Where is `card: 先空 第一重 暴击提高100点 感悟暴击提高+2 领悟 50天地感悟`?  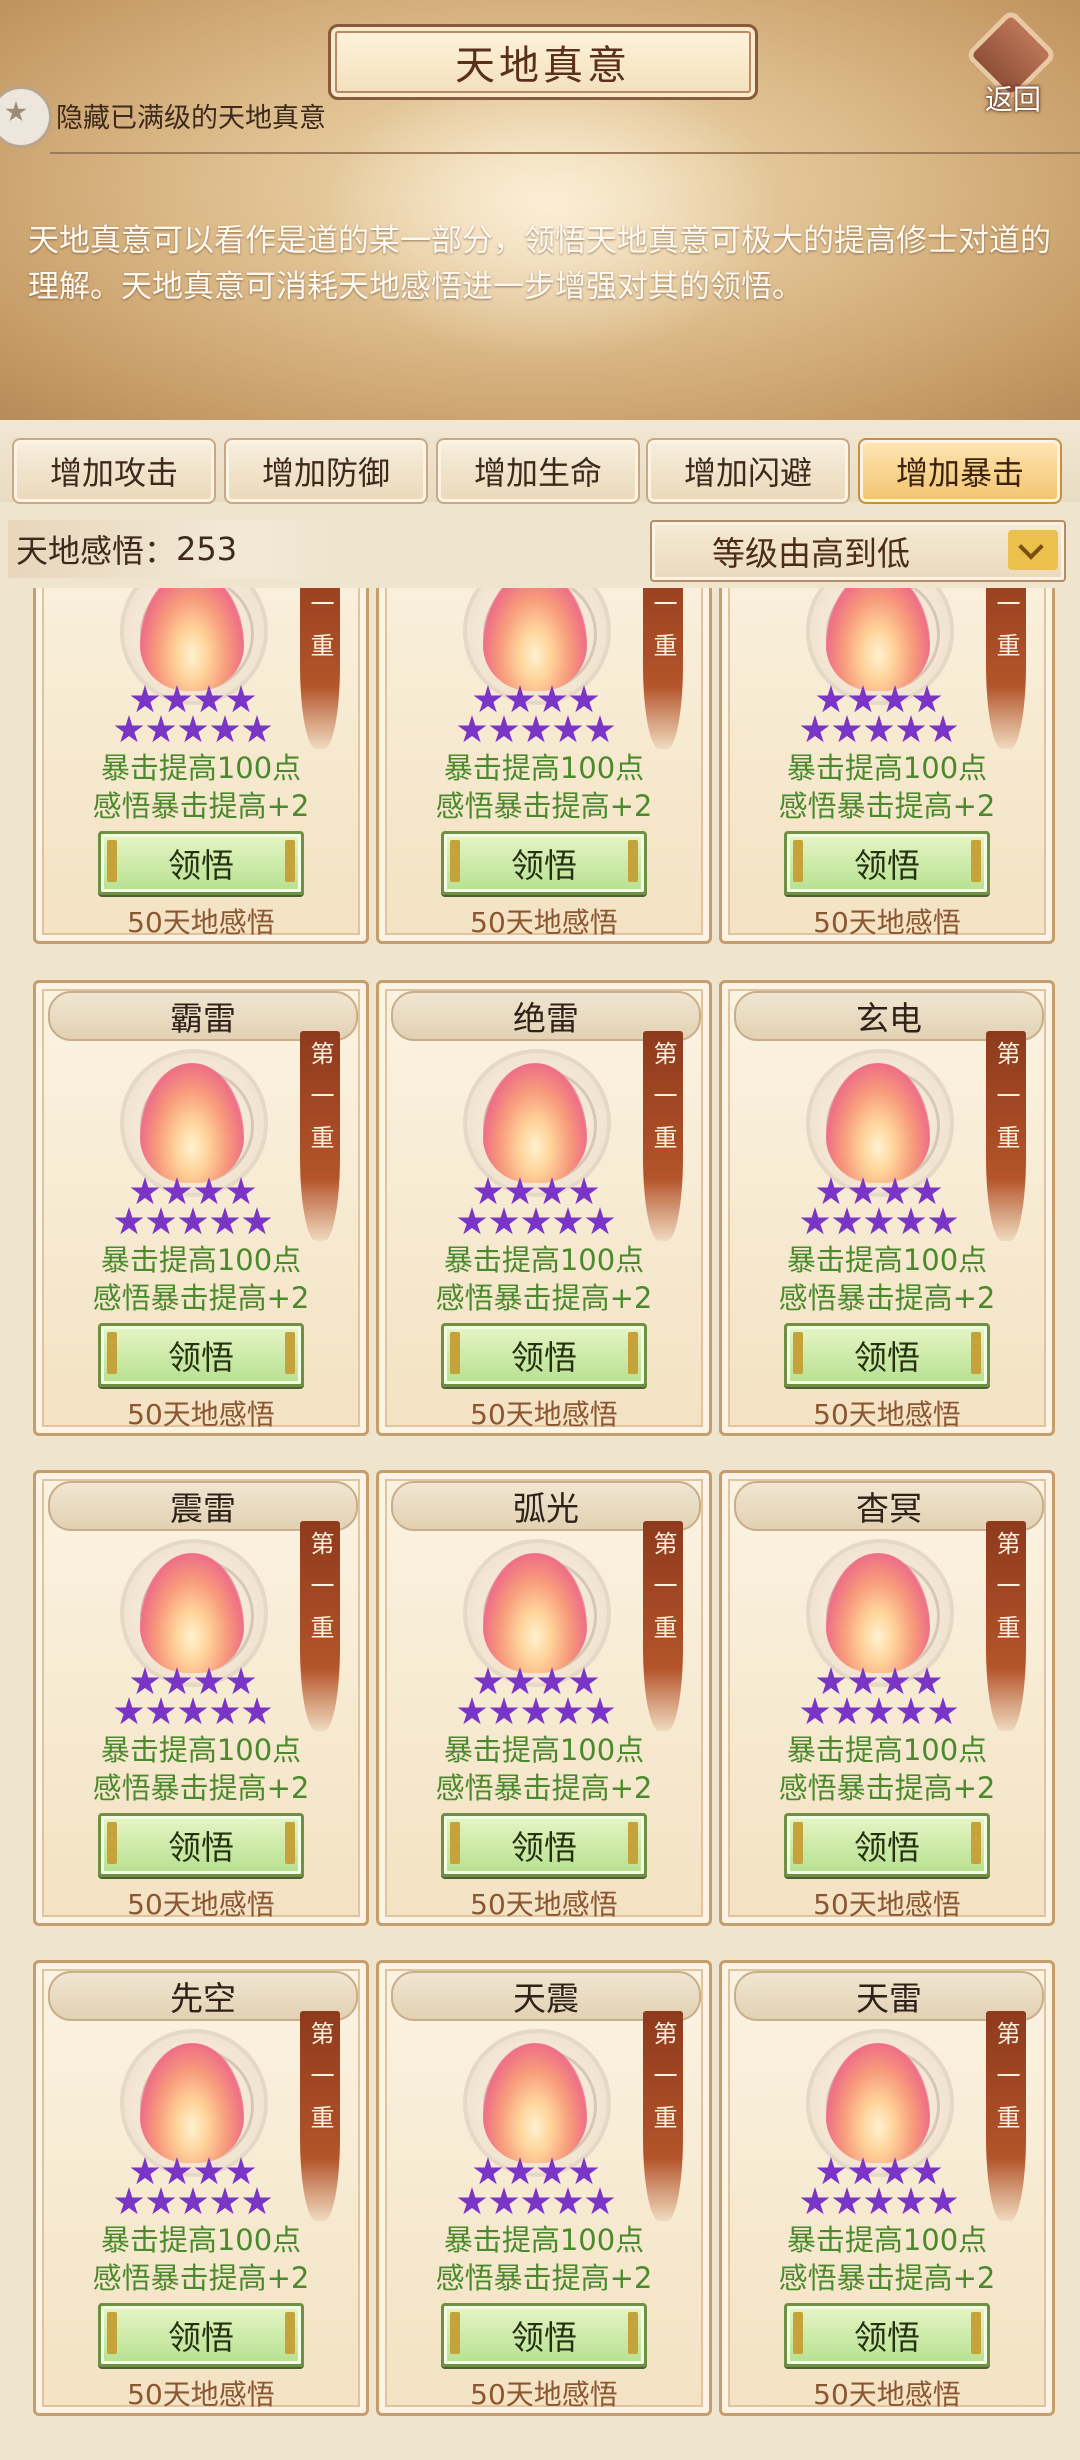
card: 先空 第一重 暴击提高100点 感悟暴击提高+2 领悟 50天地感悟 is located at coordinates (201, 2188).